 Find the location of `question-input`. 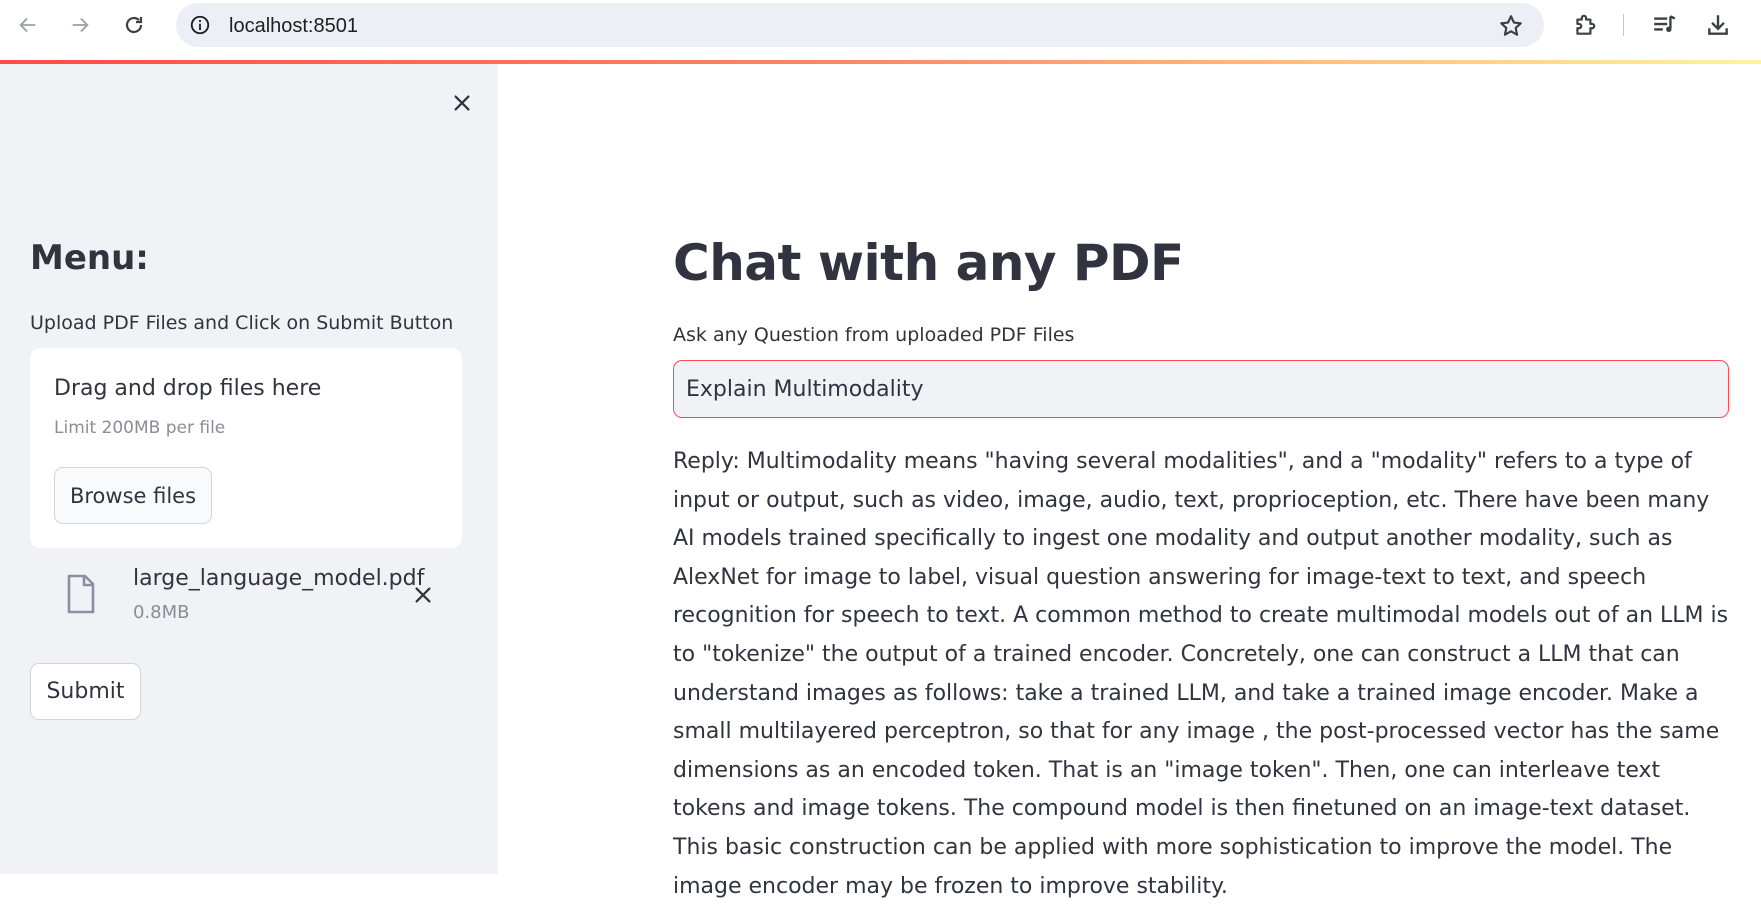

question-input is located at coordinates (1201, 389).